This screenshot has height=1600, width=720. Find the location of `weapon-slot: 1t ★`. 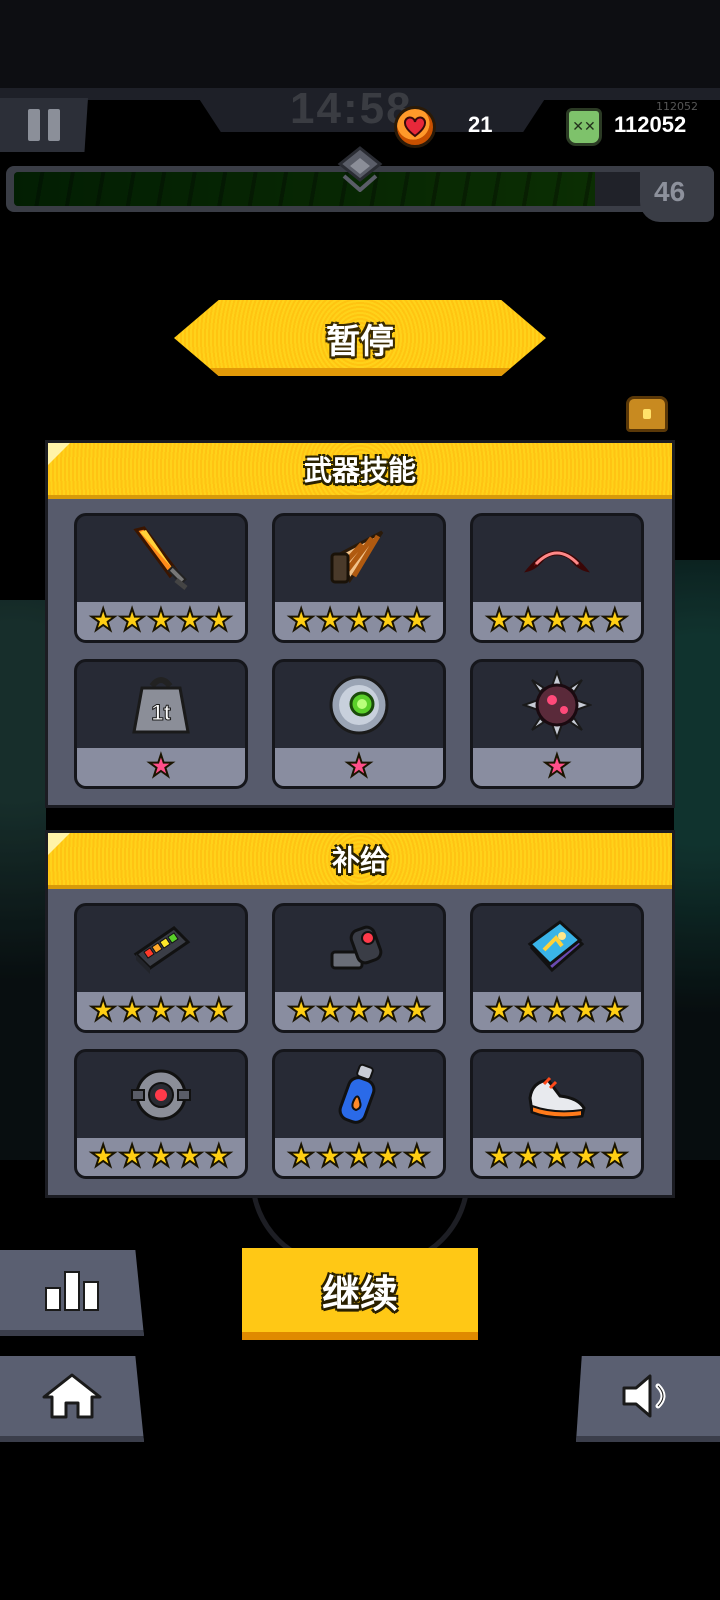

weapon-slot: 1t ★ is located at coordinates (161, 724).